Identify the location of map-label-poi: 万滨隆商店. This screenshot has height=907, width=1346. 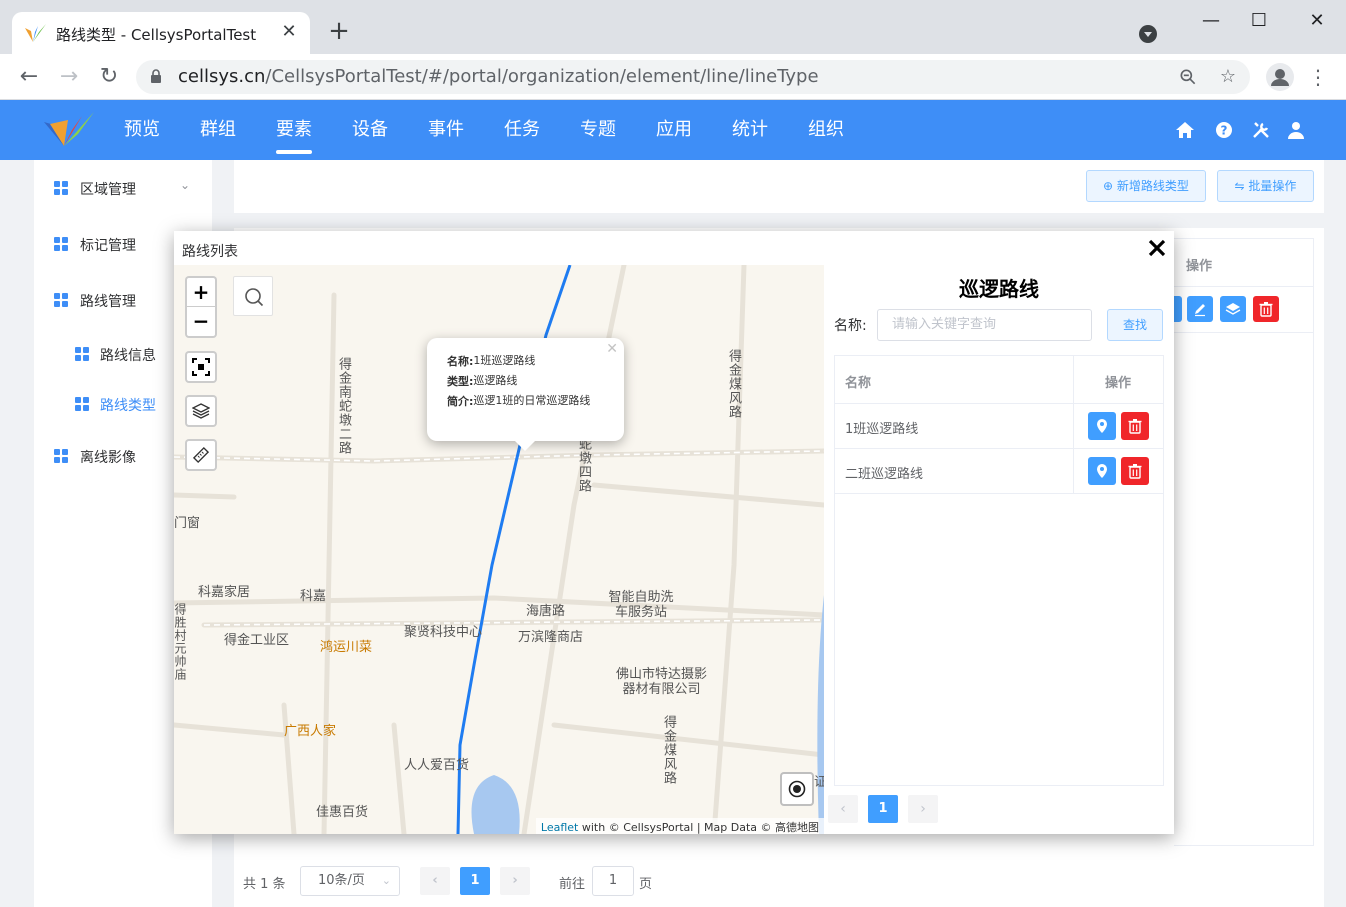
(551, 637).